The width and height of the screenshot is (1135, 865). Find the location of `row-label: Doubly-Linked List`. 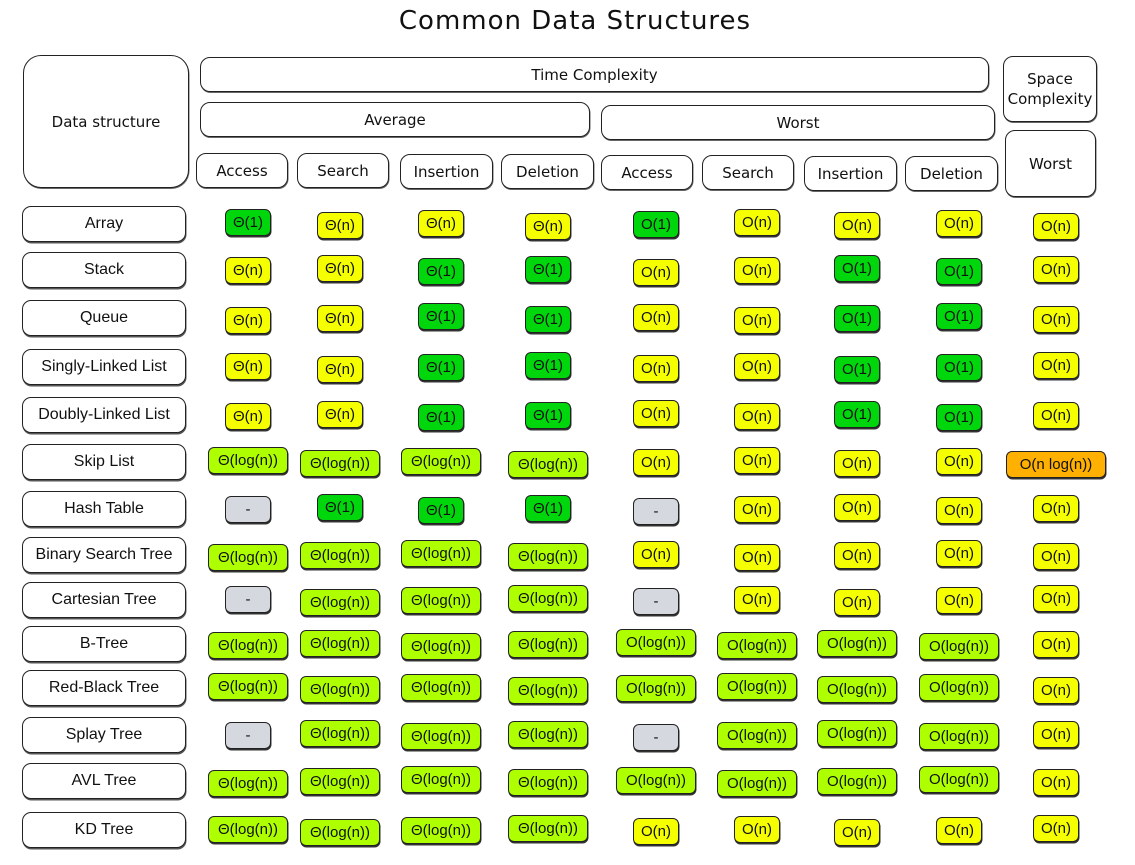

row-label: Doubly-Linked List is located at coordinates (104, 415).